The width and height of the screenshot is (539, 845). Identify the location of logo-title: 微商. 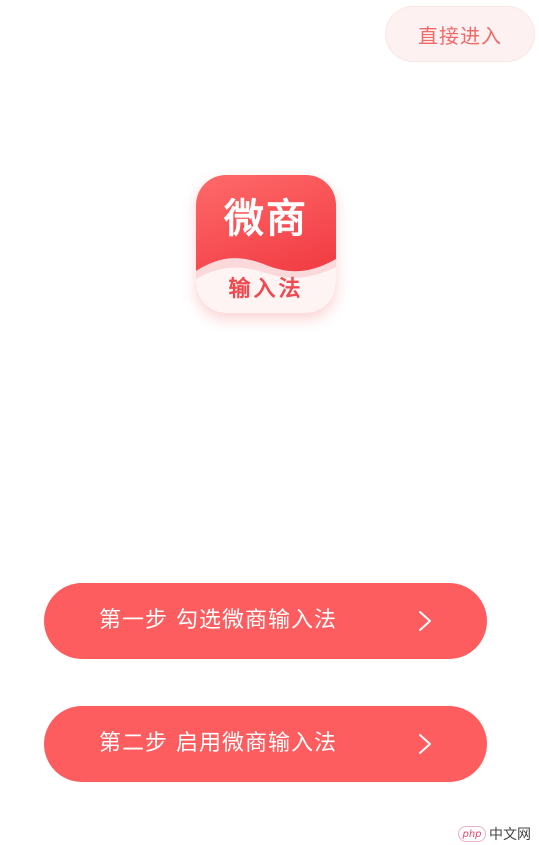
(266, 219).